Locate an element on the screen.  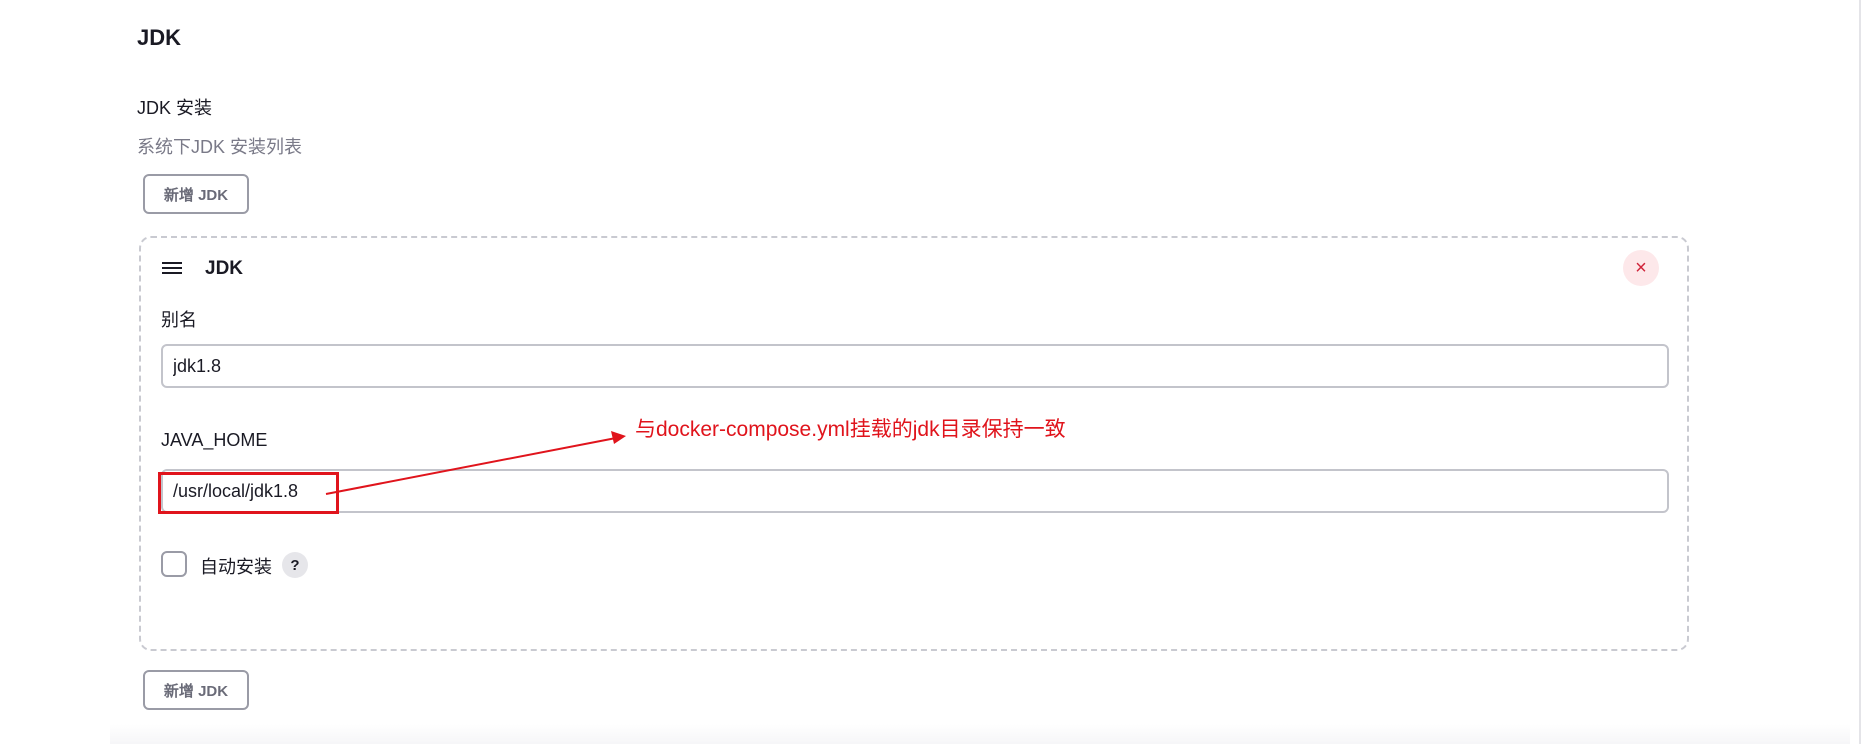
add-jdk-button-top: 新增 JDK is located at coordinates (196, 194).